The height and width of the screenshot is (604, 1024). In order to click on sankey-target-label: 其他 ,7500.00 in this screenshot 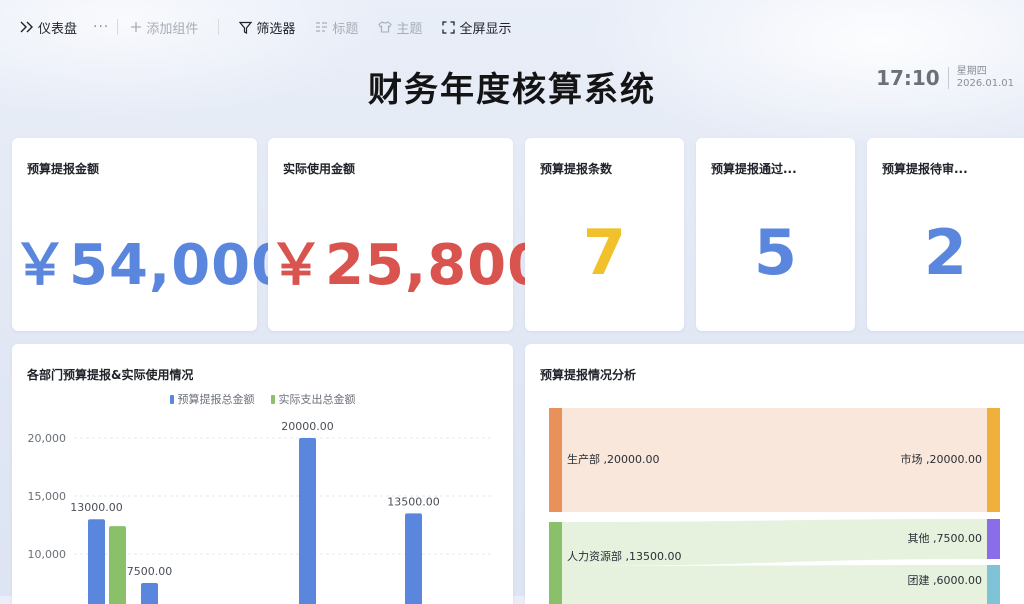, I will do `click(945, 538)`.